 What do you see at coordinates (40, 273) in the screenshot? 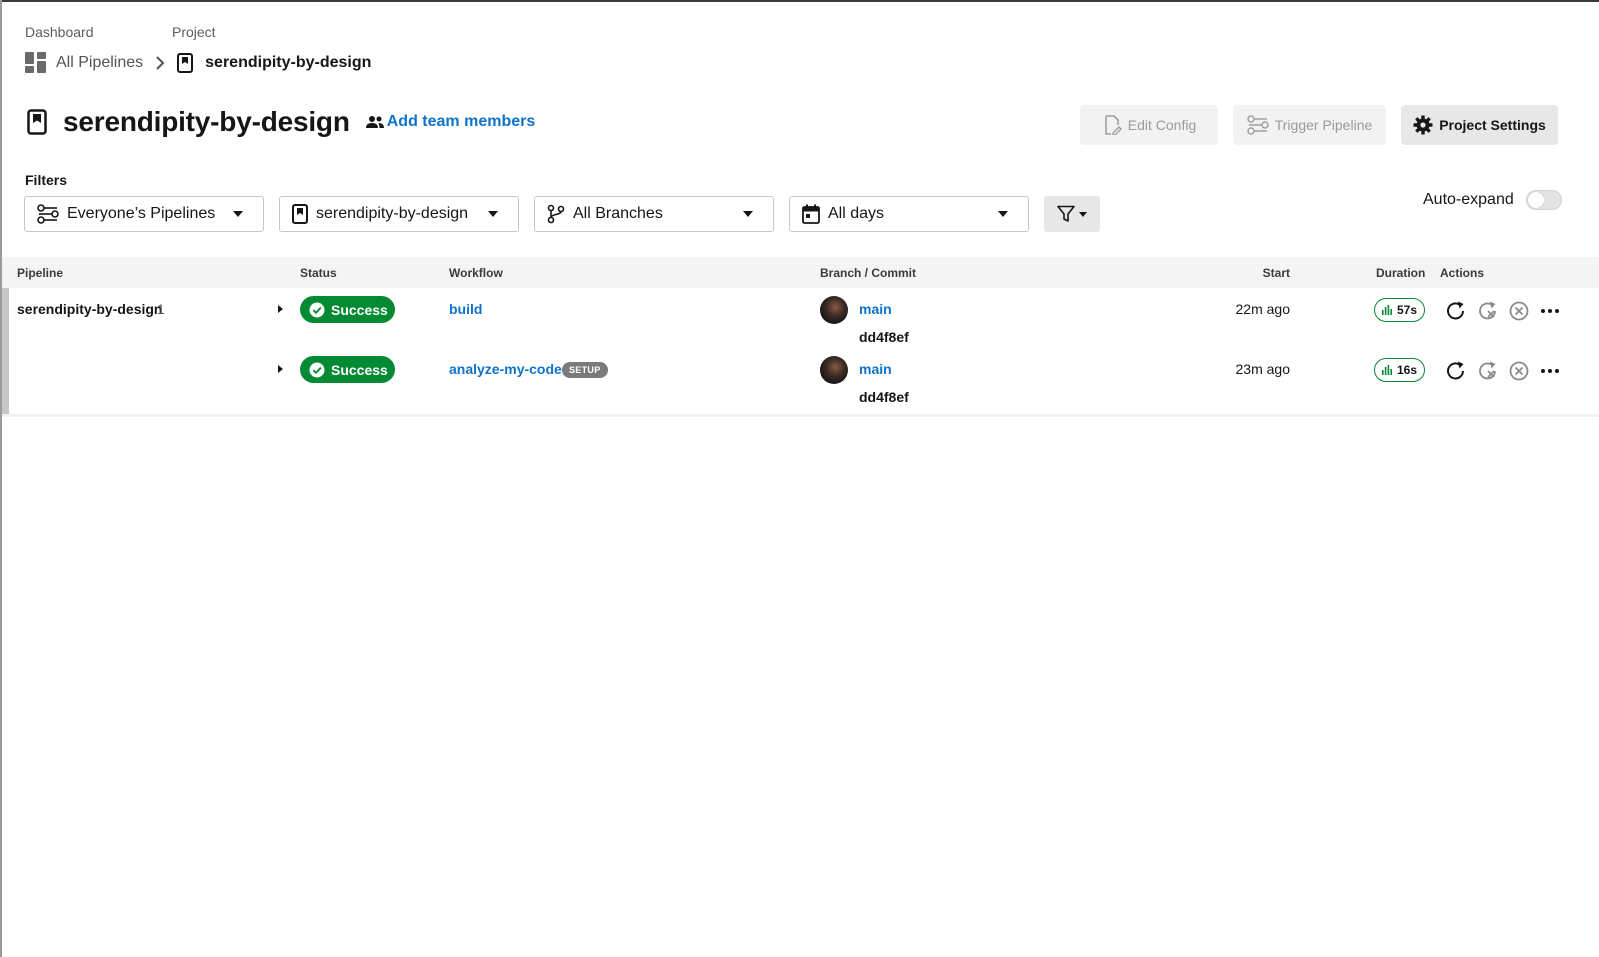
I see `column-header-pipeline: Pipeline` at bounding box center [40, 273].